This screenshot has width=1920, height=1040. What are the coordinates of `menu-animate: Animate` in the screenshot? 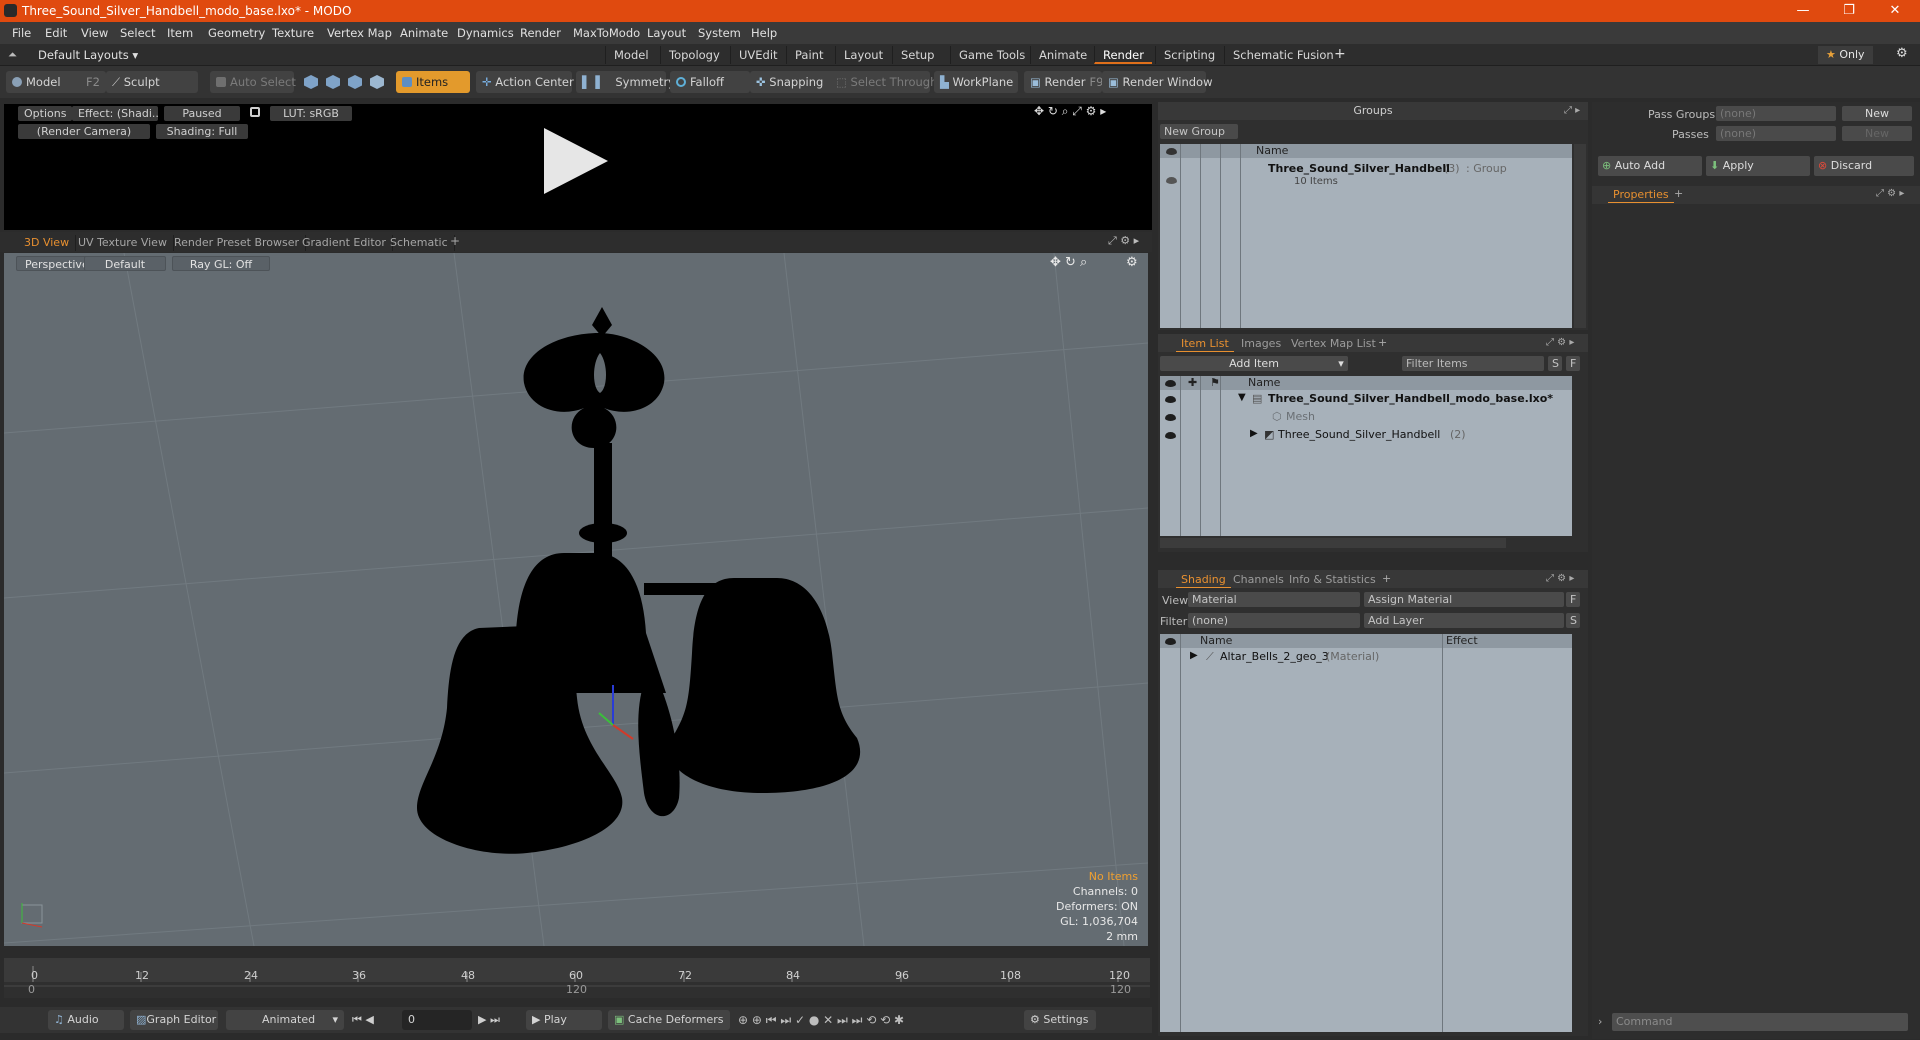 It's located at (424, 33).